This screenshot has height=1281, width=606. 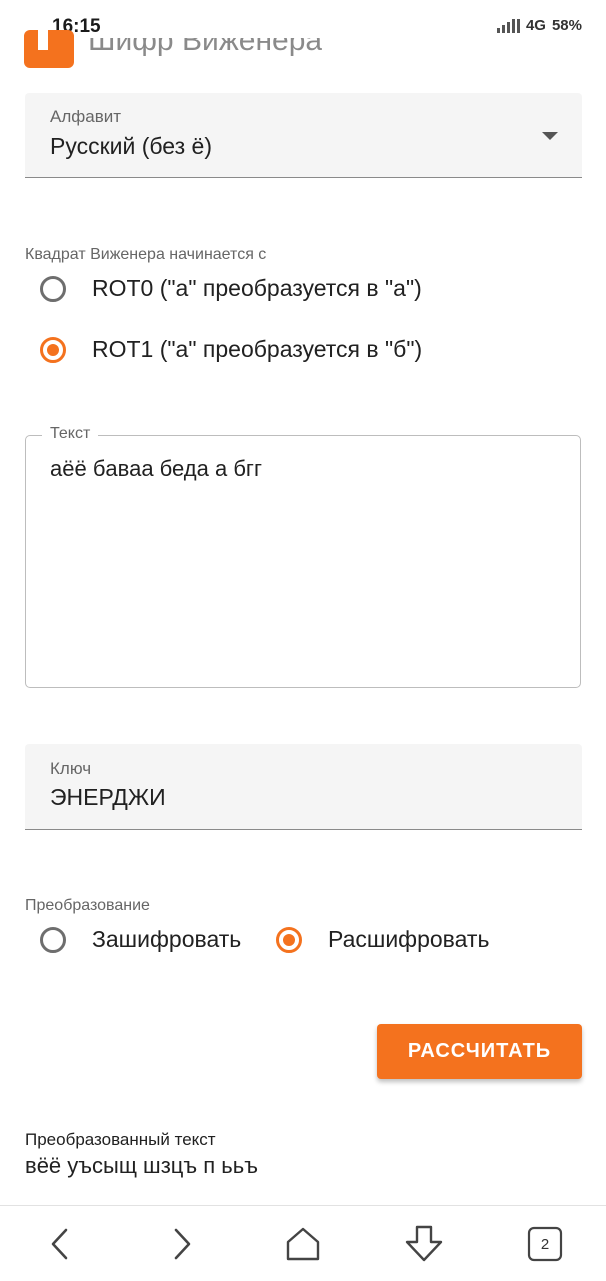 I want to click on encrypt-label: Зашифровать, so click(x=167, y=939).